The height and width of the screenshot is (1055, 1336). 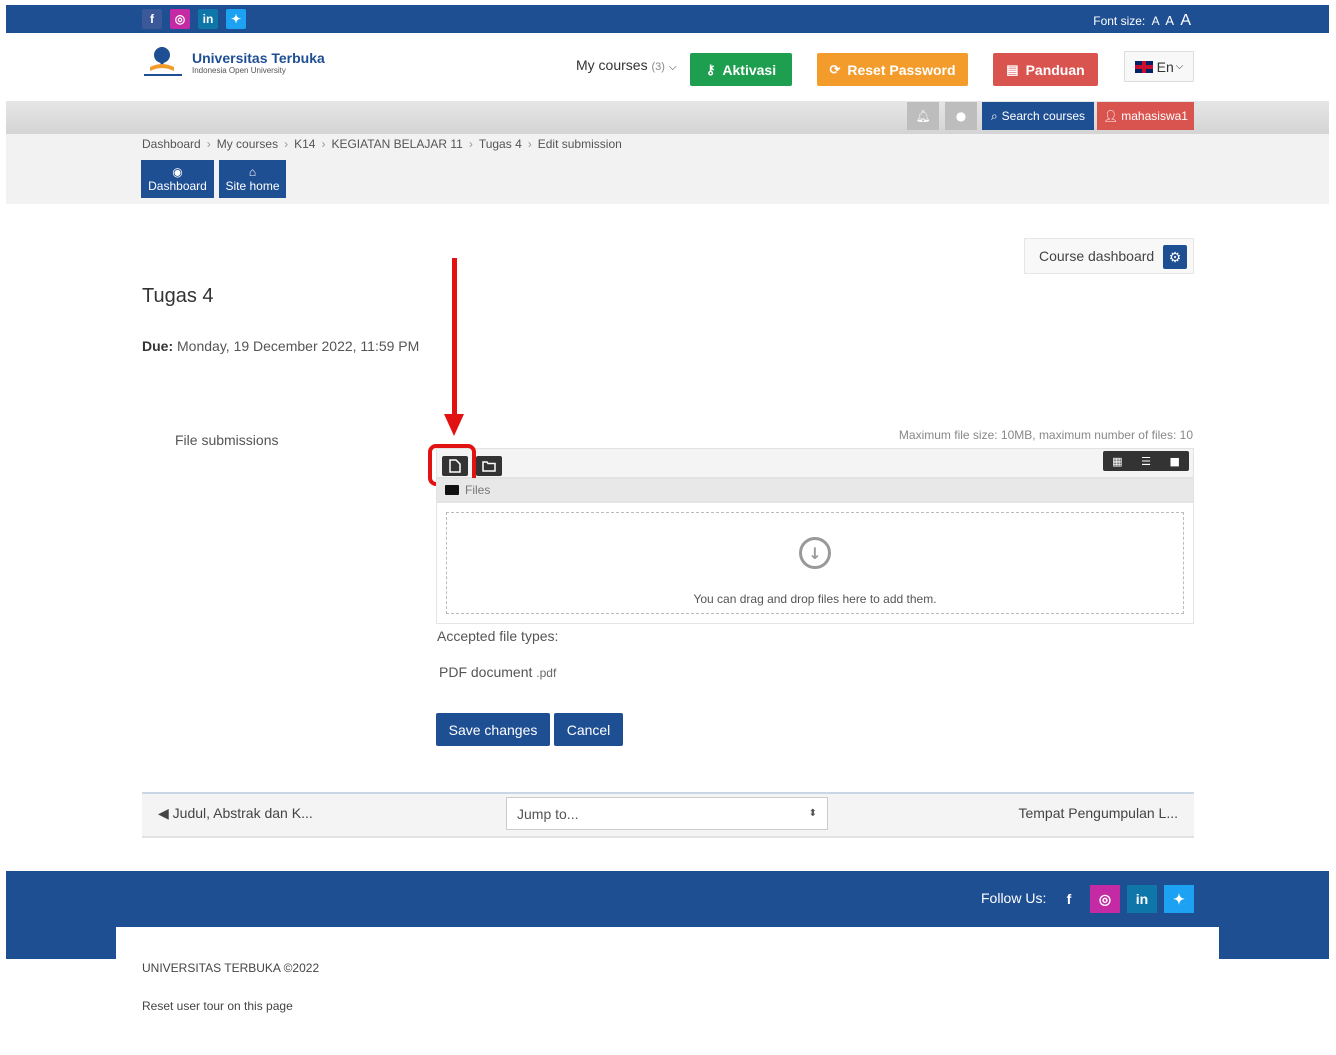 What do you see at coordinates (227, 440) in the screenshot?
I see `file-submissions-label: File submissions` at bounding box center [227, 440].